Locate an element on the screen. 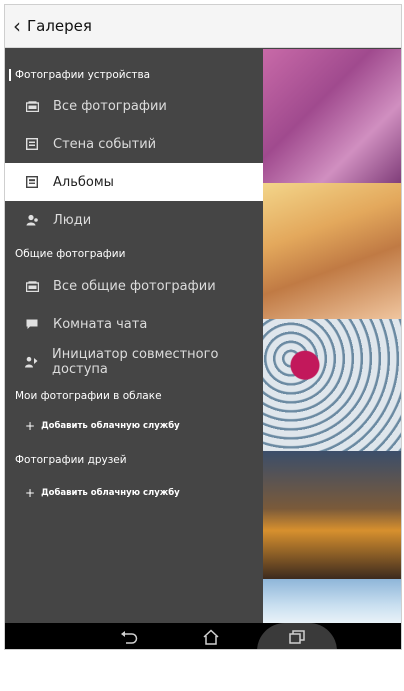 This screenshot has height=691, width=404. drawer-item-label: Все общие фотографии is located at coordinates (134, 286).